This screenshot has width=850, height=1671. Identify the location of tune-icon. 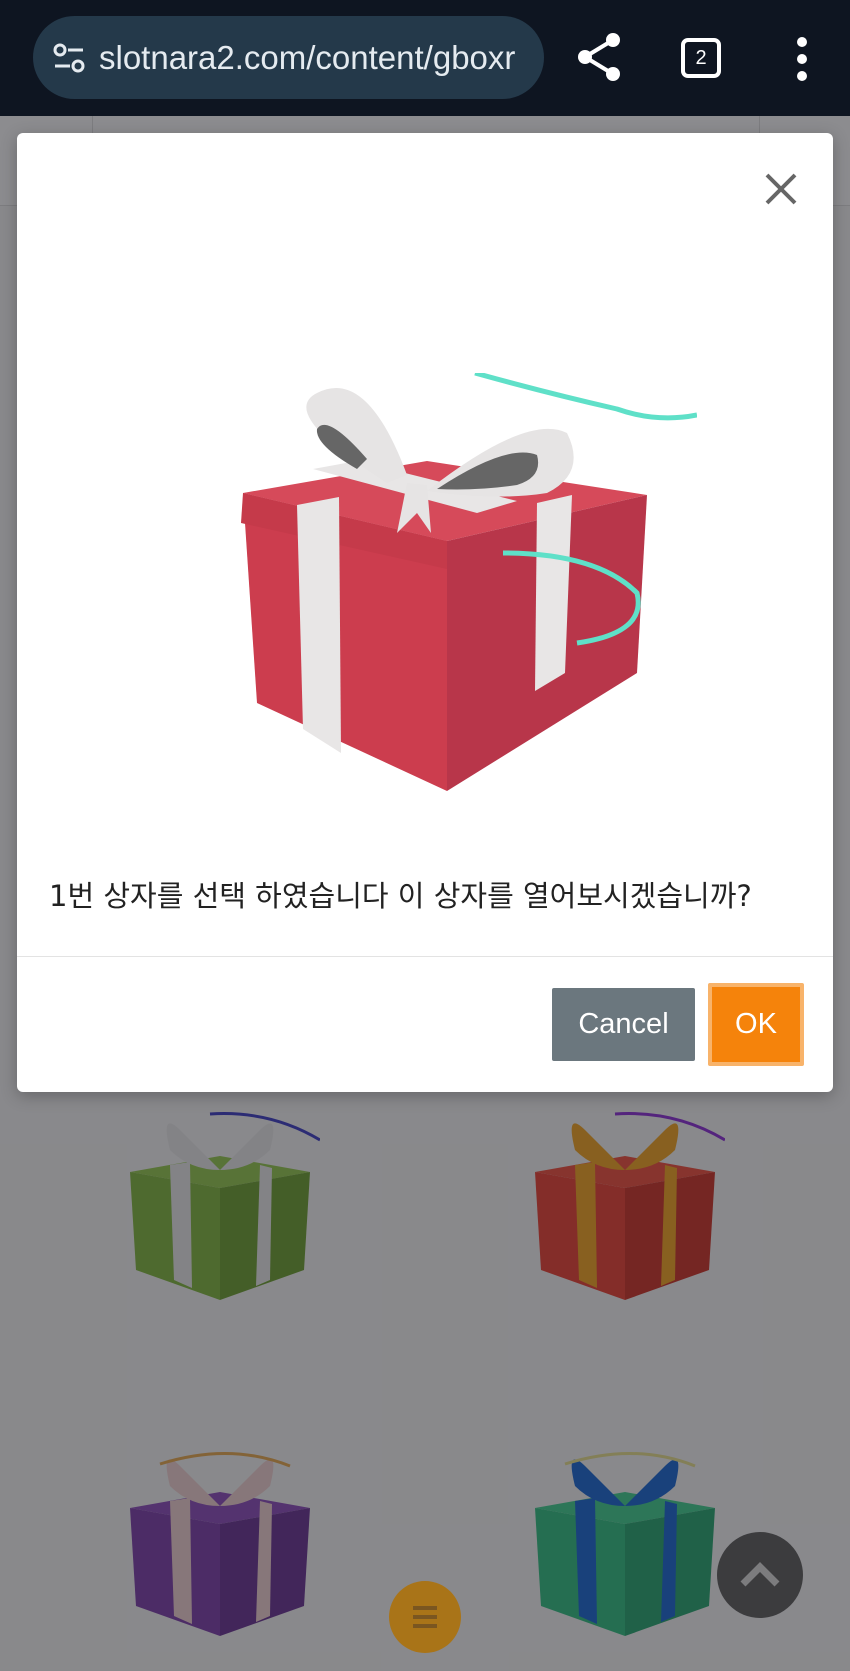
(69, 58).